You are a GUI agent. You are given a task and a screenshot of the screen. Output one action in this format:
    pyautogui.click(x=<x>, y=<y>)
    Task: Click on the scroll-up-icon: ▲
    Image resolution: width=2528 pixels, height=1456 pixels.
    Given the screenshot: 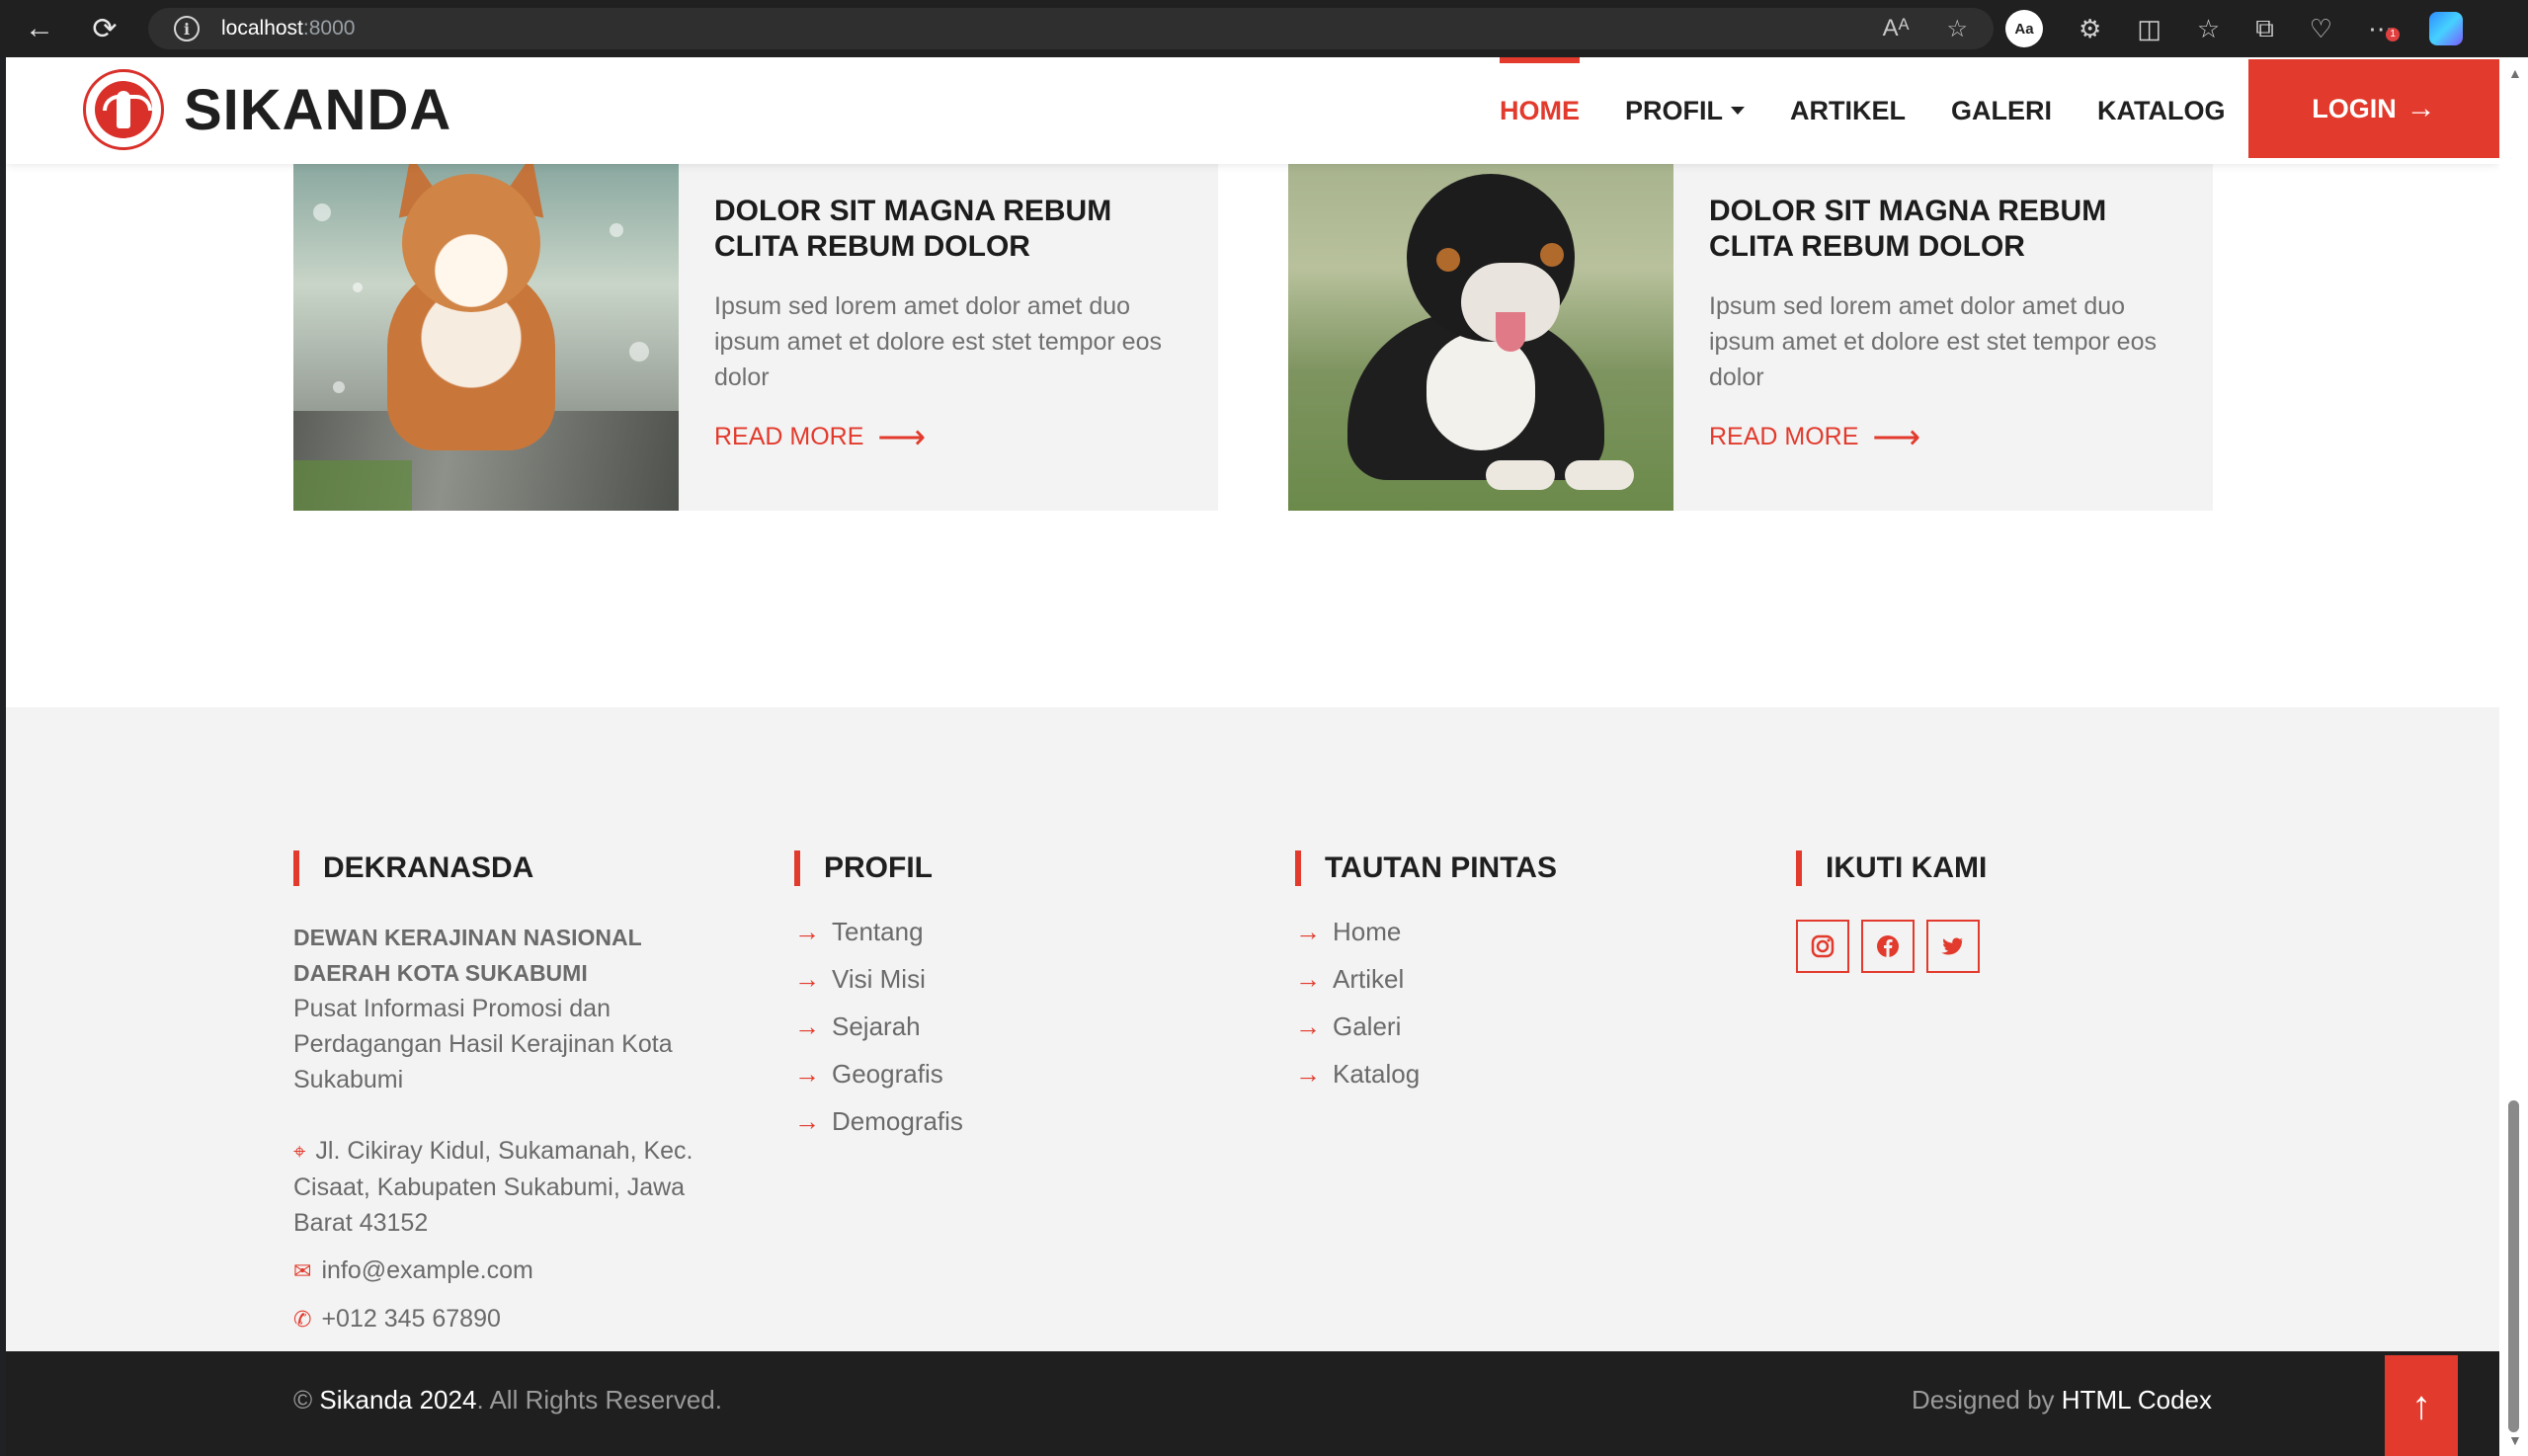 What is the action you would take?
    pyautogui.click(x=2515, y=73)
    